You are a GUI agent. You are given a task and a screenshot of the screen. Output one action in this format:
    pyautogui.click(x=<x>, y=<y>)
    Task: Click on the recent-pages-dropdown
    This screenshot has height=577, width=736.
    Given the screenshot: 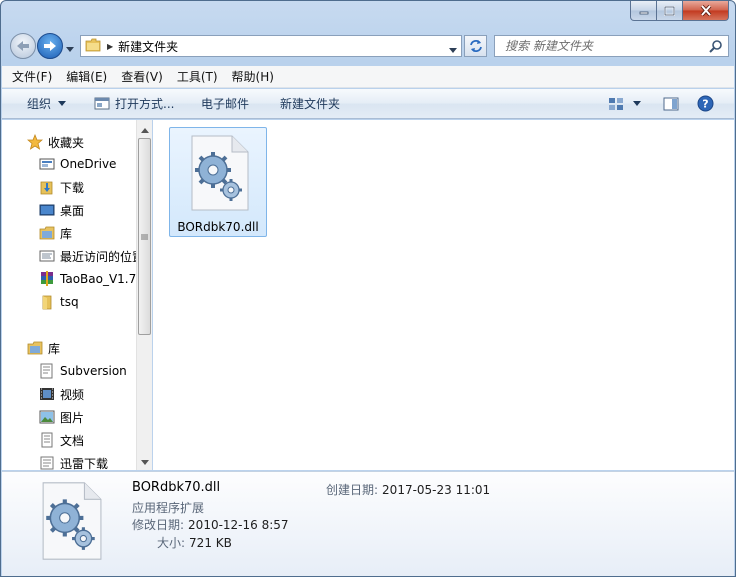 What is the action you would take?
    pyautogui.click(x=70, y=49)
    